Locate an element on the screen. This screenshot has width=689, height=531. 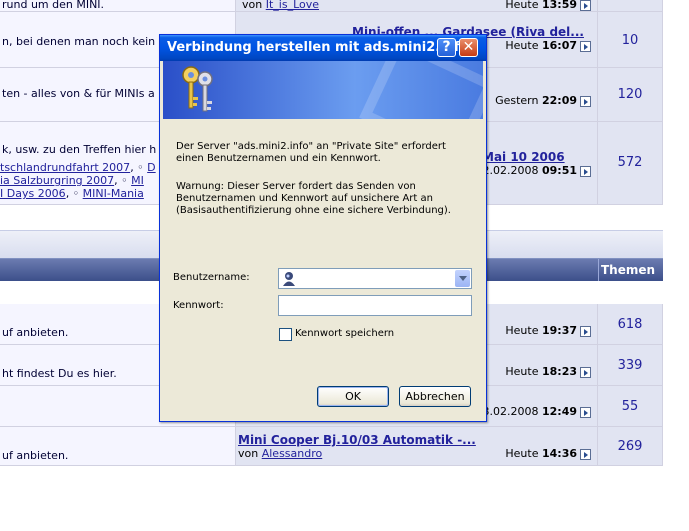
last-post-date: Heute 13:59 is located at coordinates (548, 5).